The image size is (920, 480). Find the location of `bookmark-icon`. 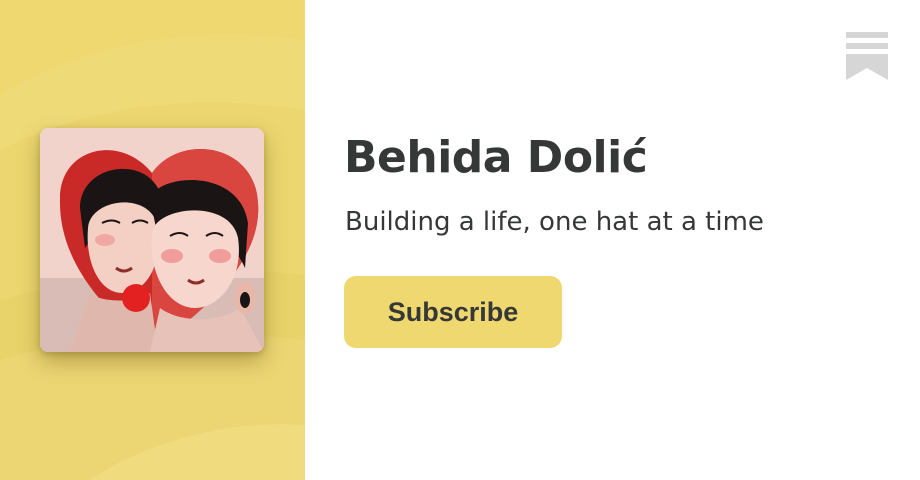

bookmark-icon is located at coordinates (867, 56).